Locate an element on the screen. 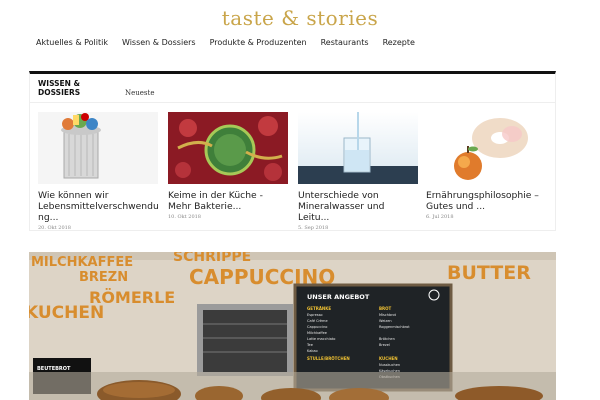 Image resolution: width=600 pixels, height=400 pixels. sign-milchkaffee: MILCHKAFFEE is located at coordinates (82, 262).